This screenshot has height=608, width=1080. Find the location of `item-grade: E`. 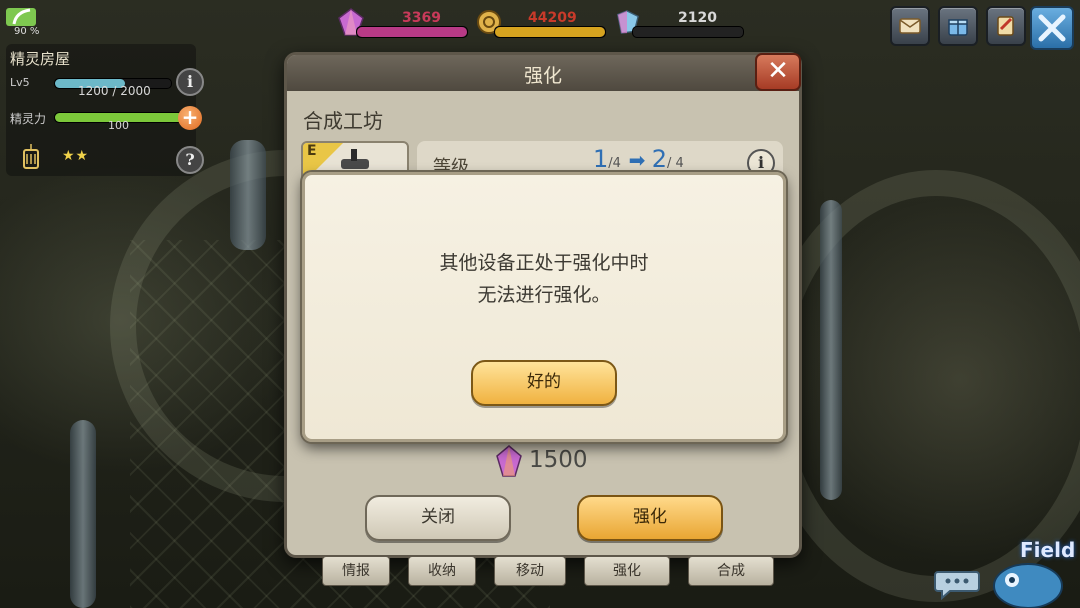

item-grade: E is located at coordinates (312, 151).